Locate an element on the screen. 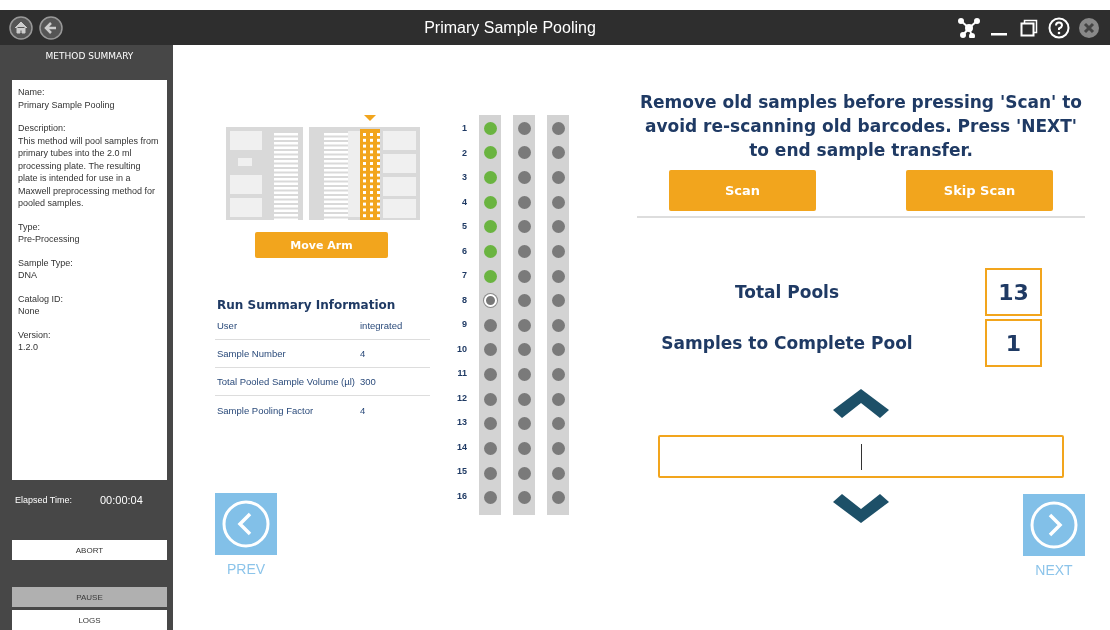  summary-value: integrated is located at coordinates (381, 325).